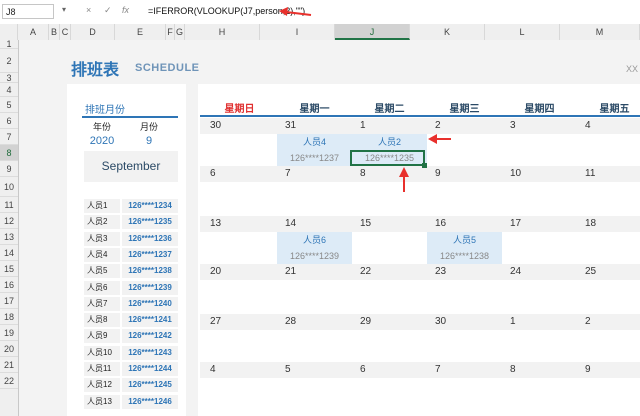  What do you see at coordinates (9, 381) in the screenshot?
I see `row-header-22: 22` at bounding box center [9, 381].